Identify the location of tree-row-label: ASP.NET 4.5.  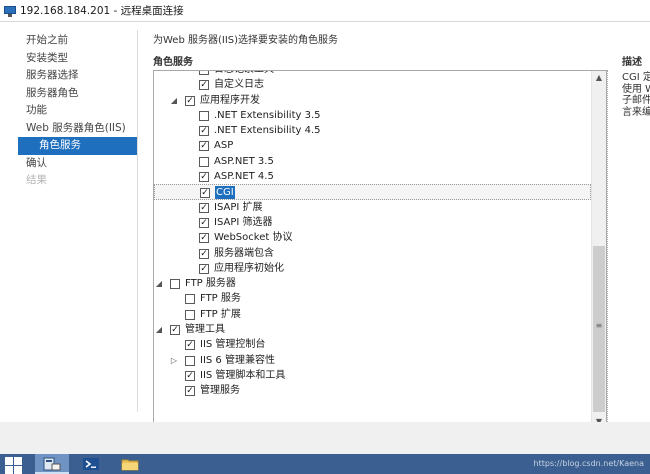
(244, 177).